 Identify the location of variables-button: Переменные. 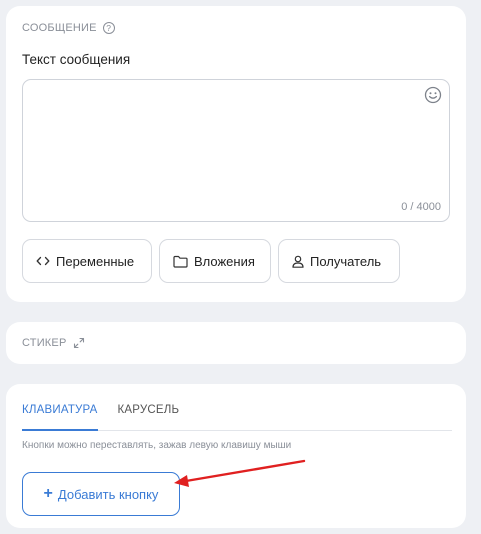
(87, 261).